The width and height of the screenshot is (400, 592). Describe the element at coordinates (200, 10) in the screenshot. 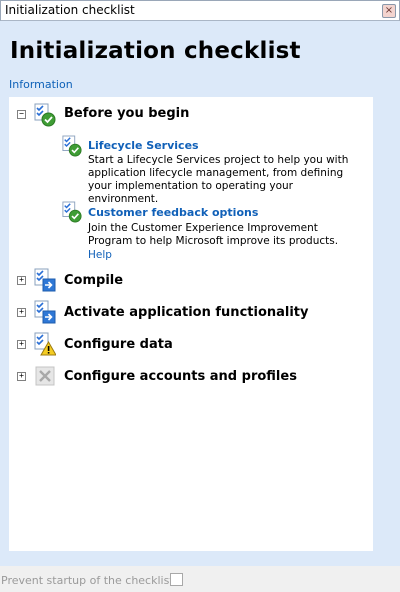

I see `window-titlebar: Initialization checklist ×` at that location.